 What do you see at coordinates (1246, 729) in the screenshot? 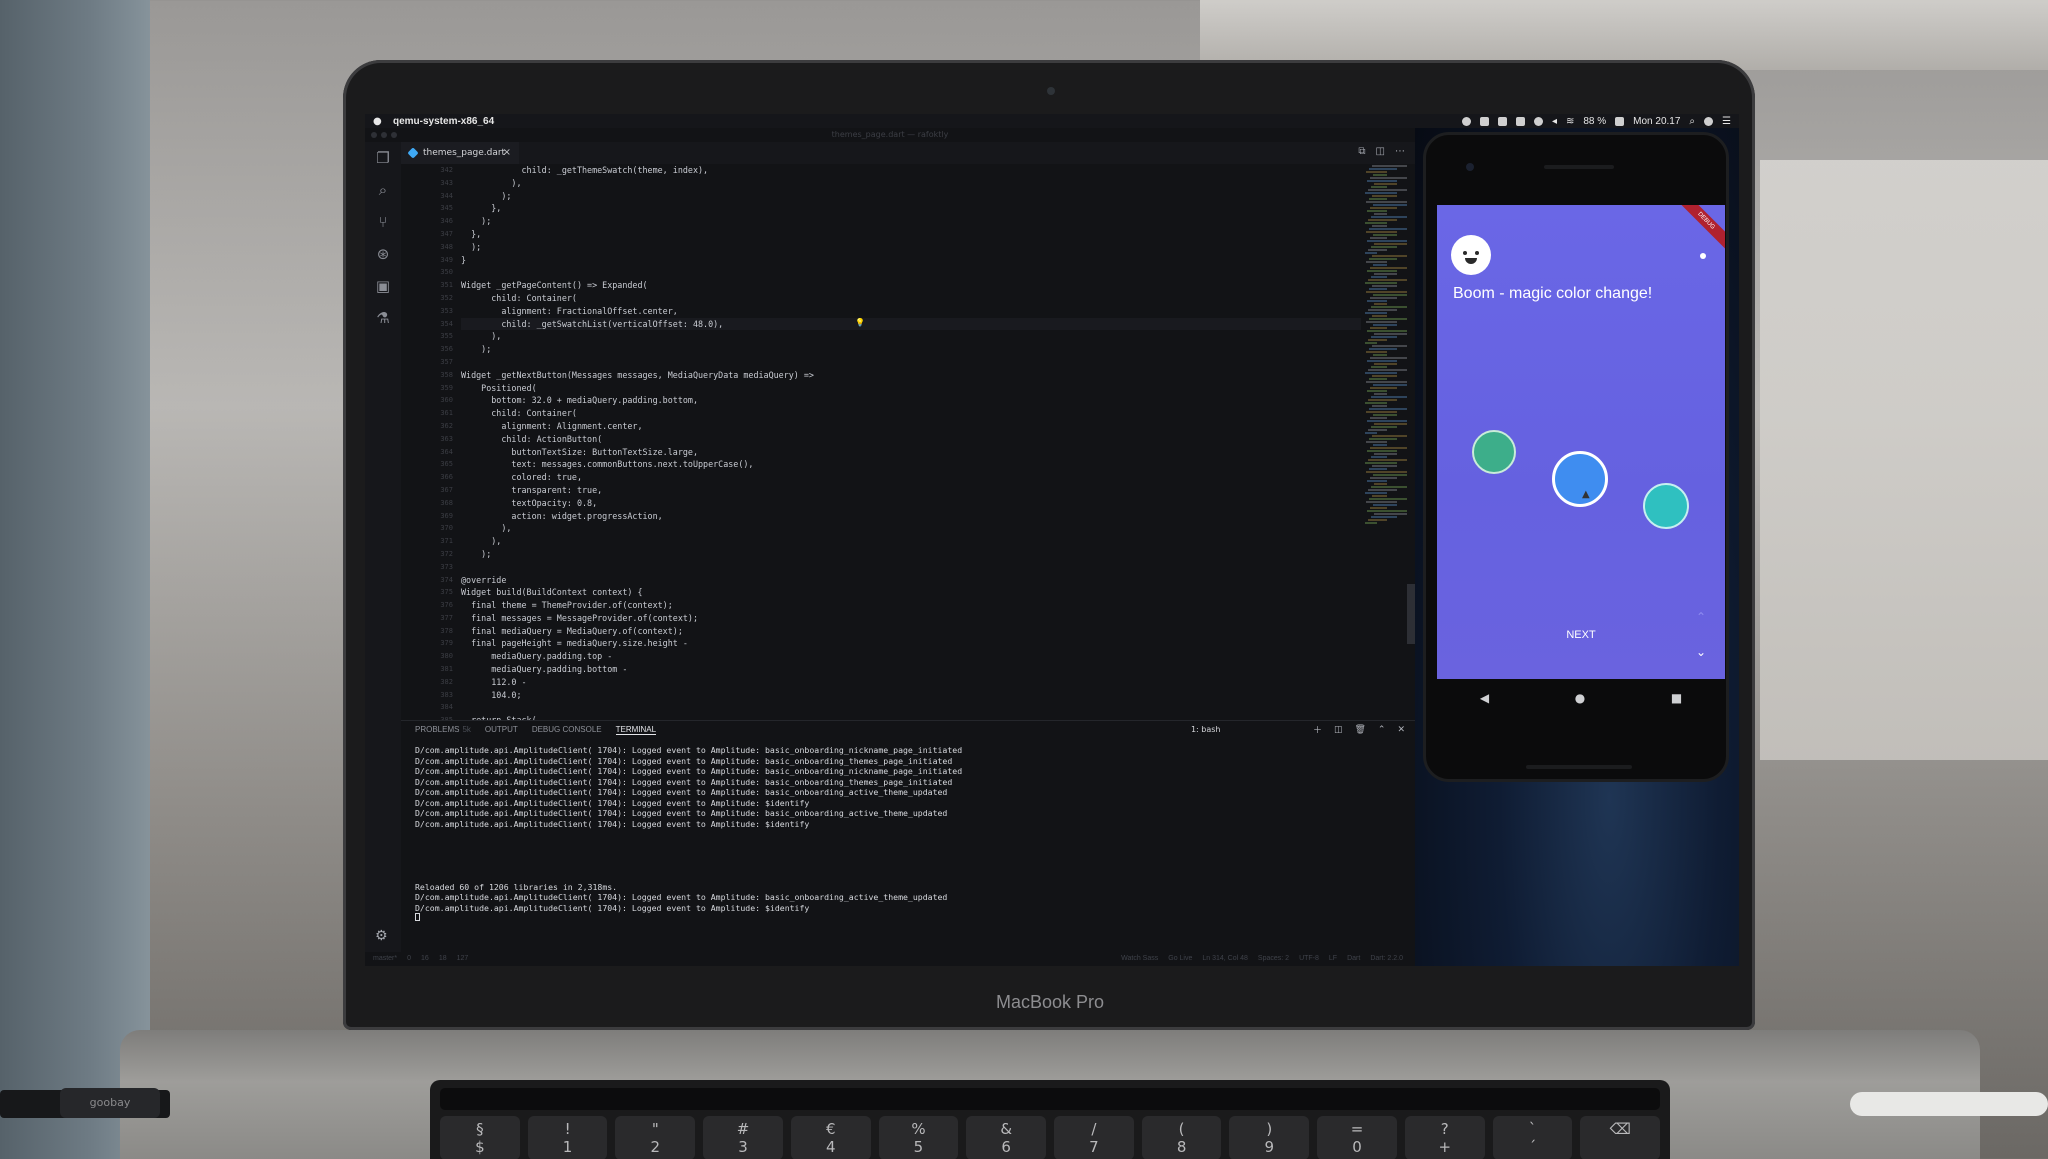
I see `terminal-shell-select: 1: bash` at bounding box center [1246, 729].